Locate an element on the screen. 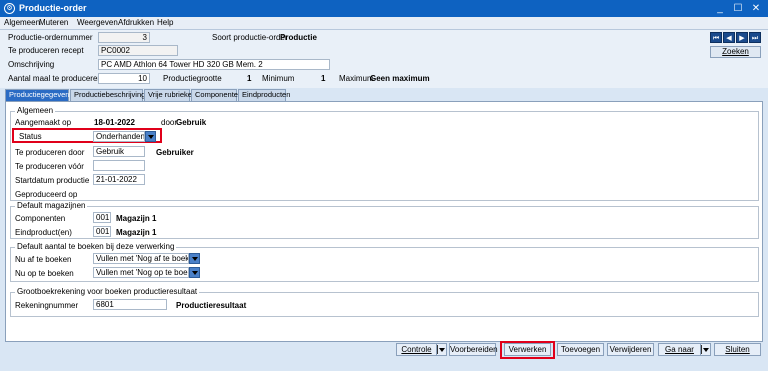 The height and width of the screenshot is (371, 768). tab-componenten: Componenten is located at coordinates (216, 95).